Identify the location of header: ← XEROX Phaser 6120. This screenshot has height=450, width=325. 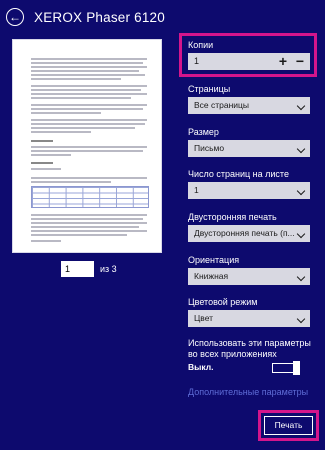
(85, 17).